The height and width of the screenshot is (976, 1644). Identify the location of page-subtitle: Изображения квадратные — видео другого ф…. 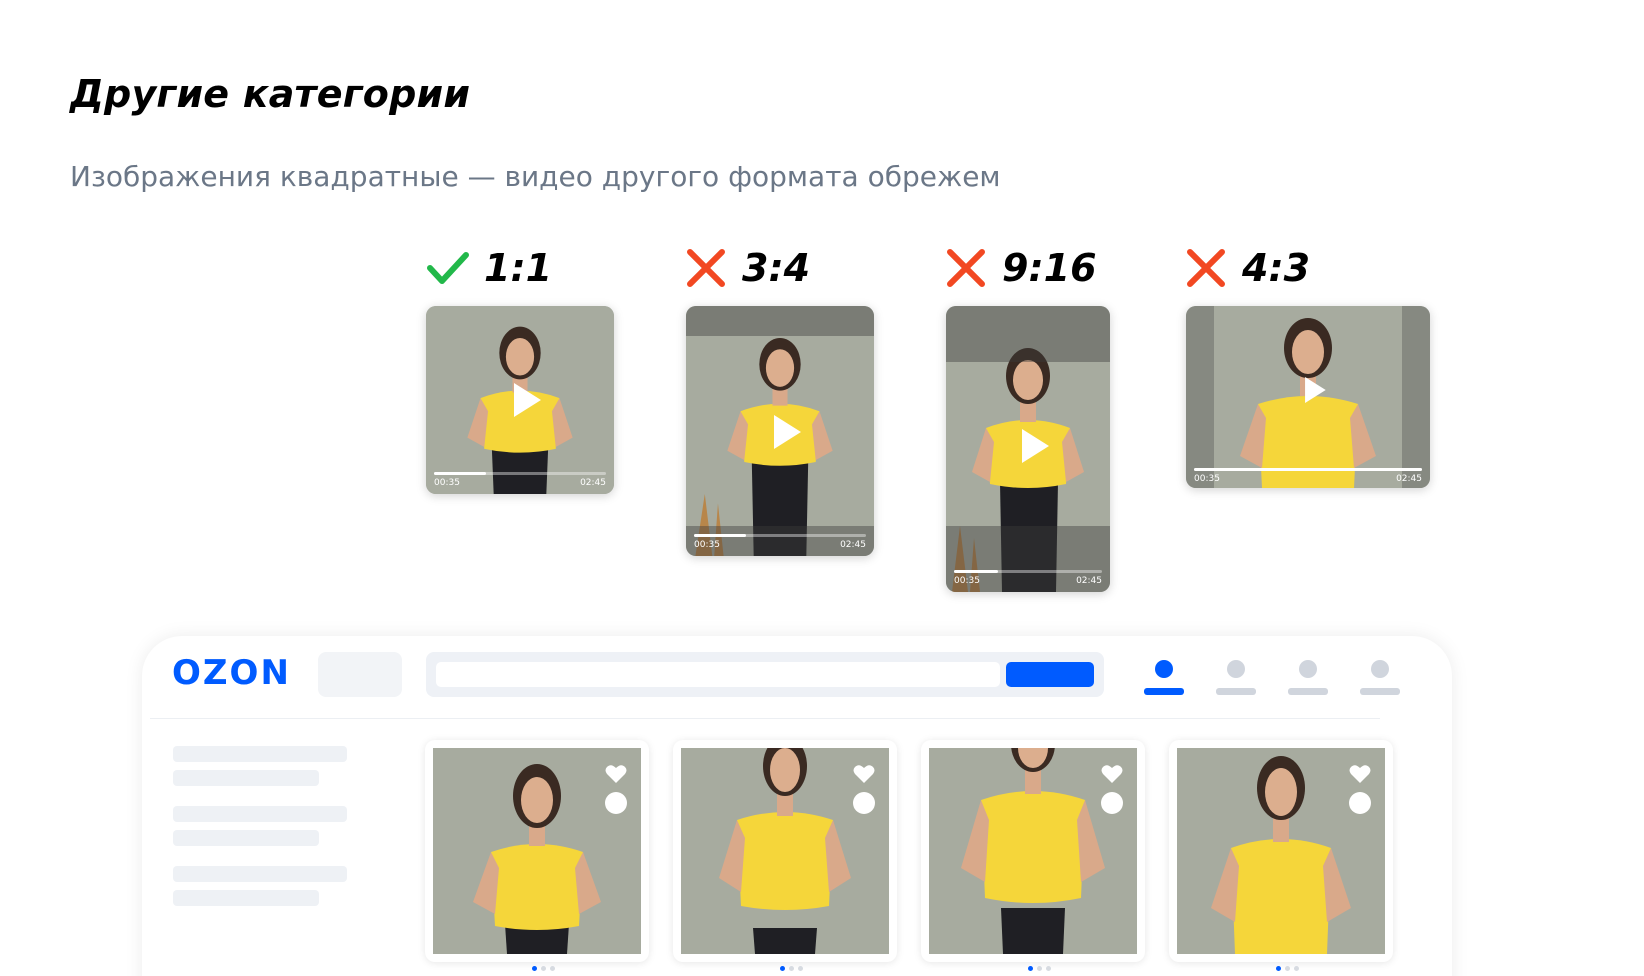
(535, 176).